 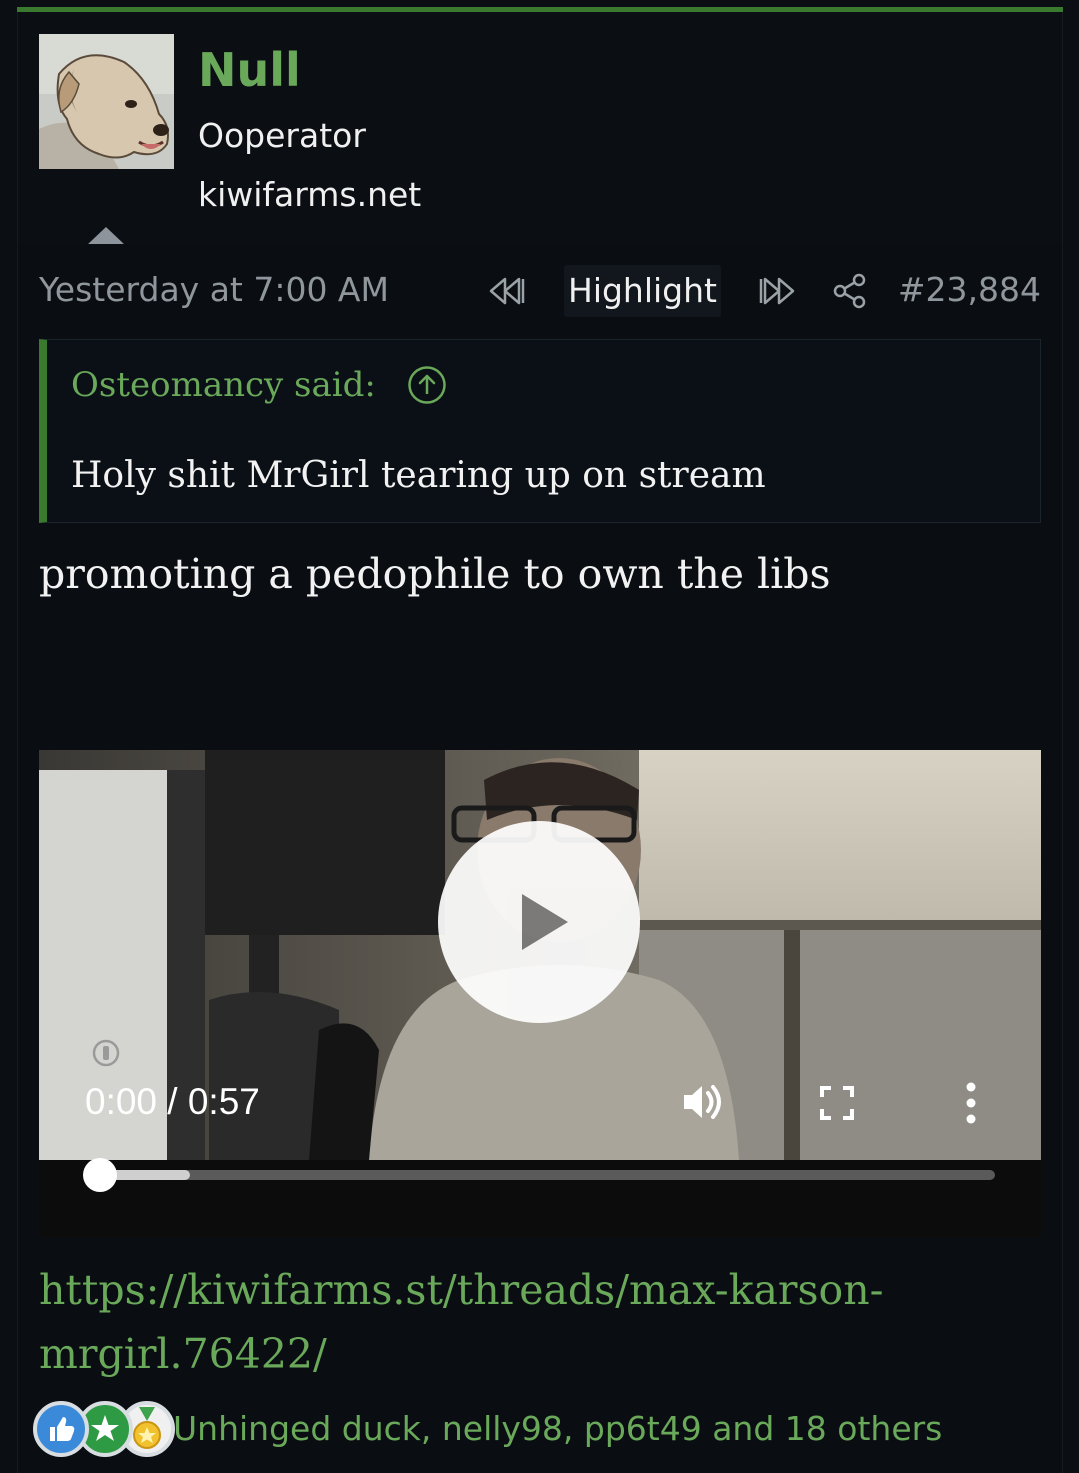 I want to click on post-meta-row: Yesterday at 7:00 AM Highlight #23,884, so click(x=540, y=290).